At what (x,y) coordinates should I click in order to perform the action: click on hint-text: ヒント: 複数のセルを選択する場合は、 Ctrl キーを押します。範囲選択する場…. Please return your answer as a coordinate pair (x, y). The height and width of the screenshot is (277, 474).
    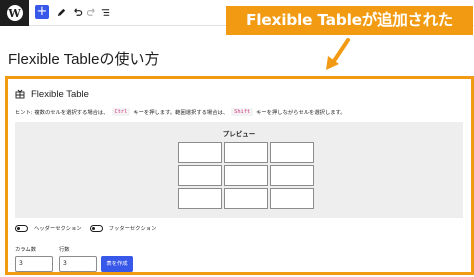
    Looking at the image, I should click on (180, 112).